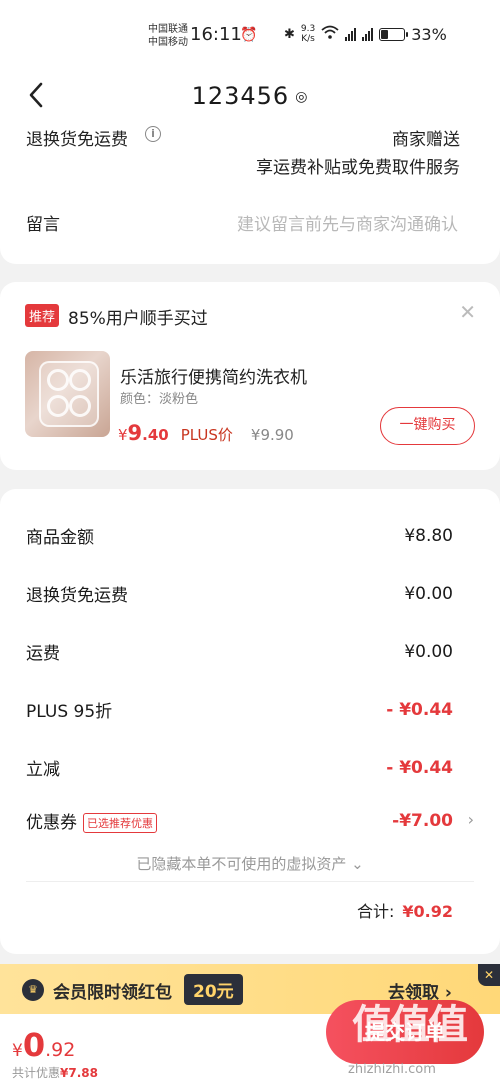 Image resolution: width=500 pixels, height=1083 pixels. I want to click on shipping-subsidy: 享运费补贴或免费取件服务, so click(358, 168).